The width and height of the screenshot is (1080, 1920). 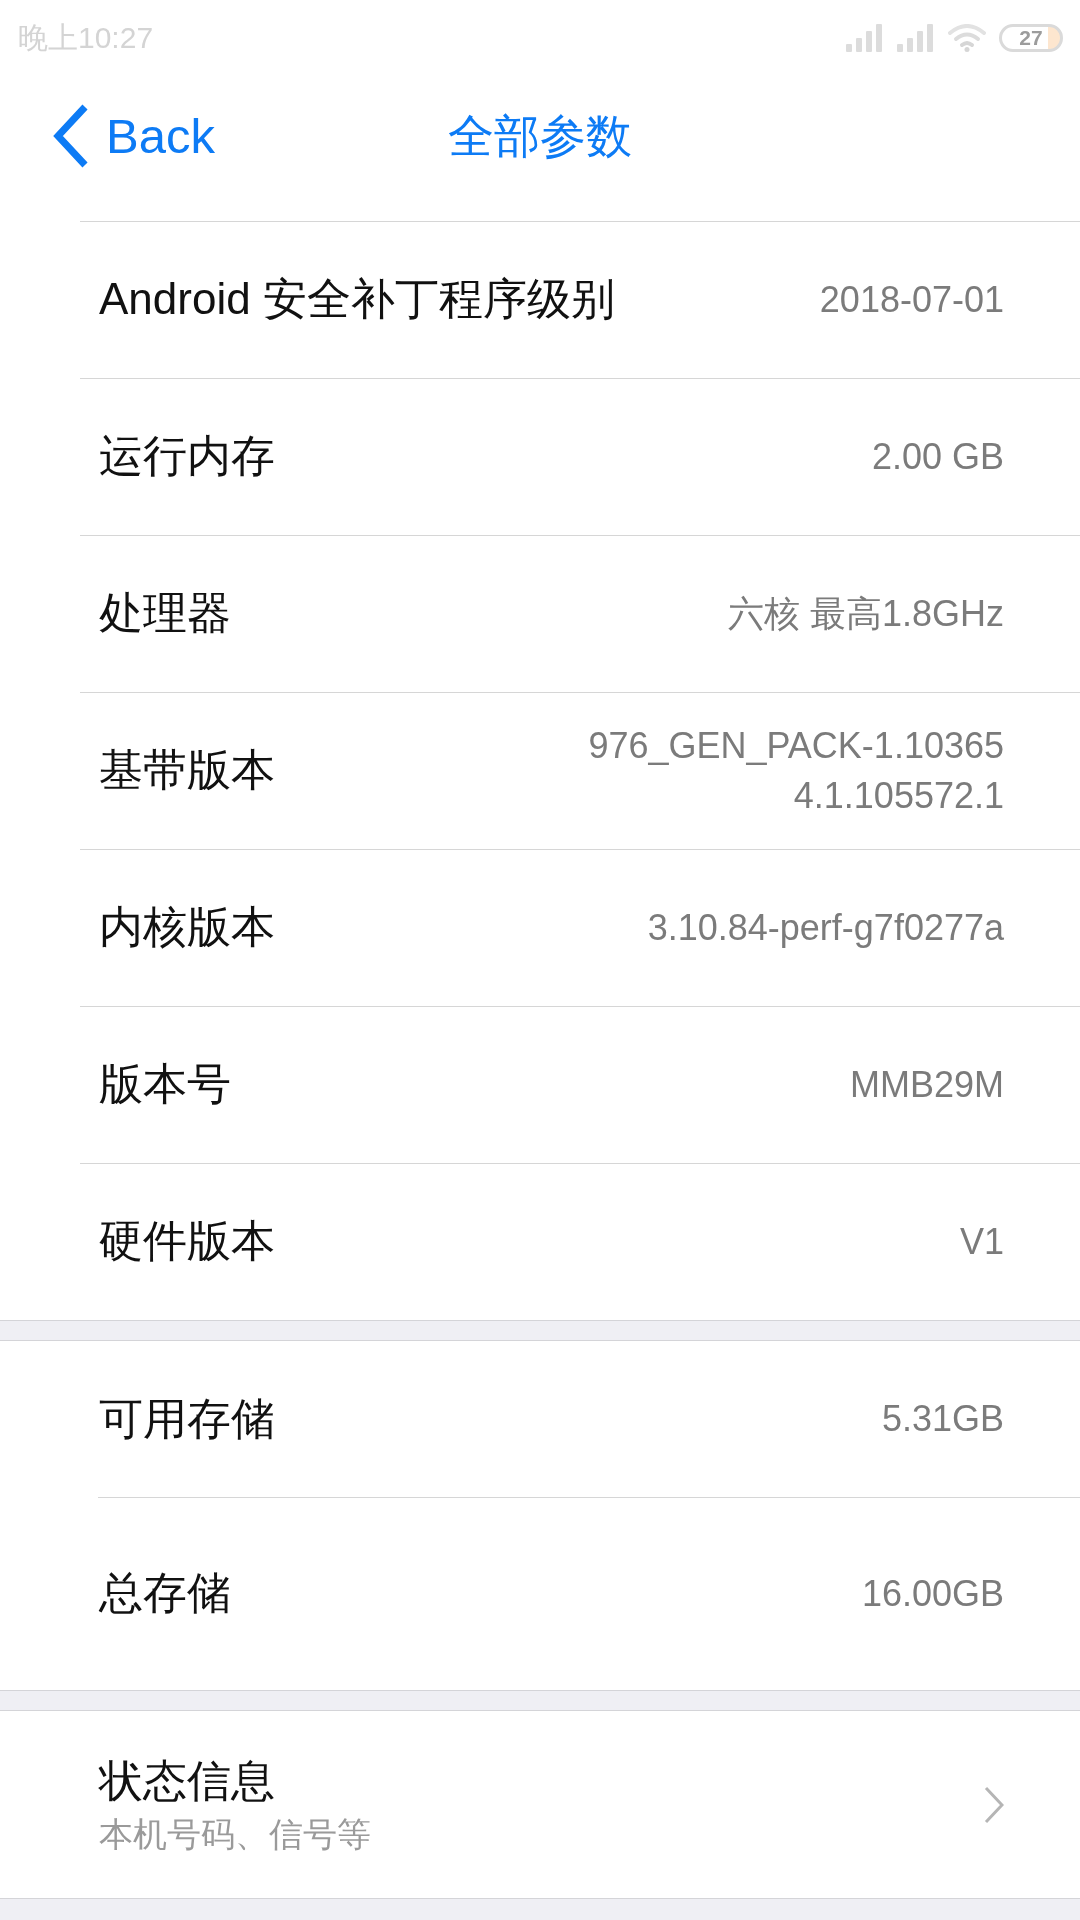 What do you see at coordinates (932, 1593) in the screenshot?
I see `row-value: 16.00GB` at bounding box center [932, 1593].